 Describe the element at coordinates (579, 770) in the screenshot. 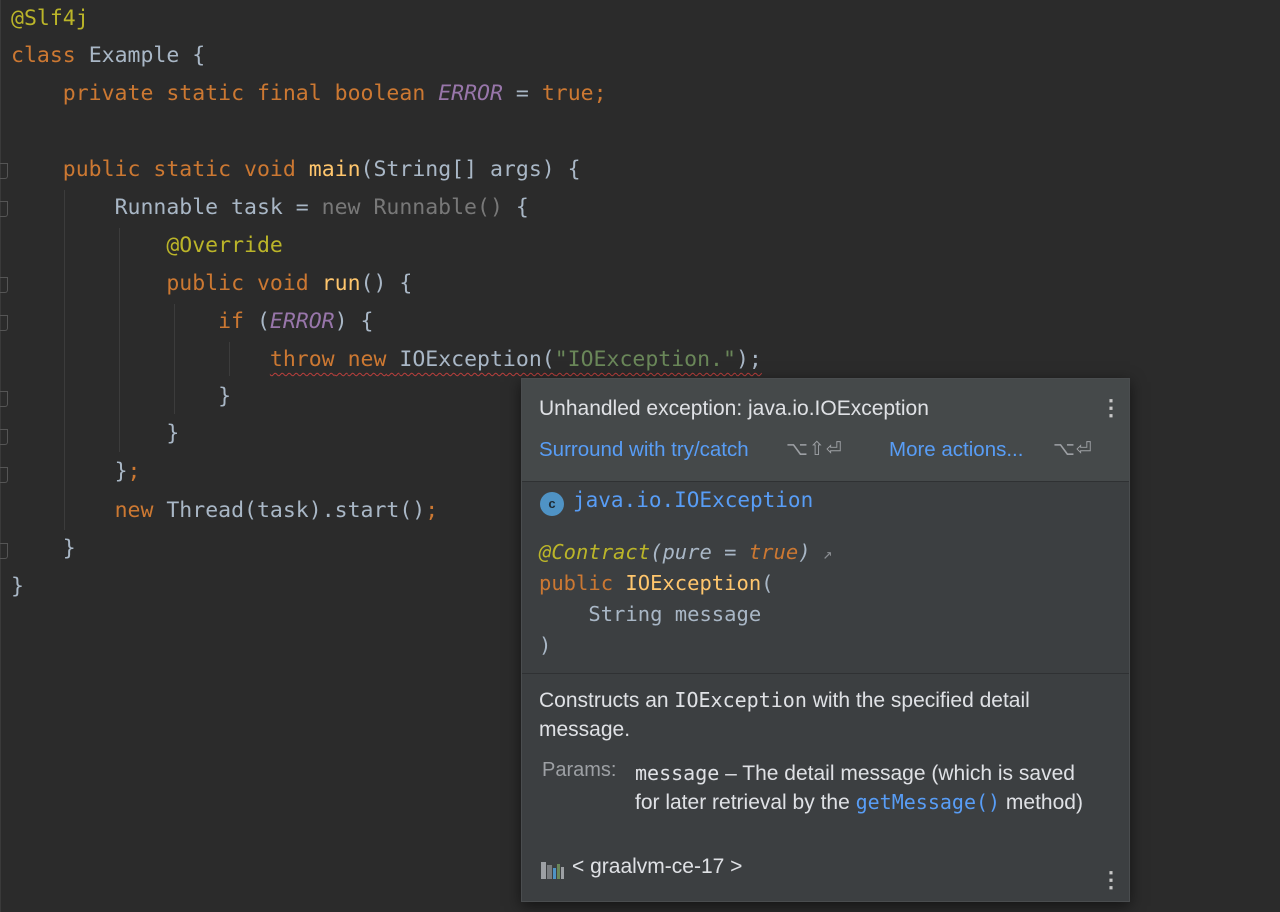

I see `params-label: Params:` at that location.